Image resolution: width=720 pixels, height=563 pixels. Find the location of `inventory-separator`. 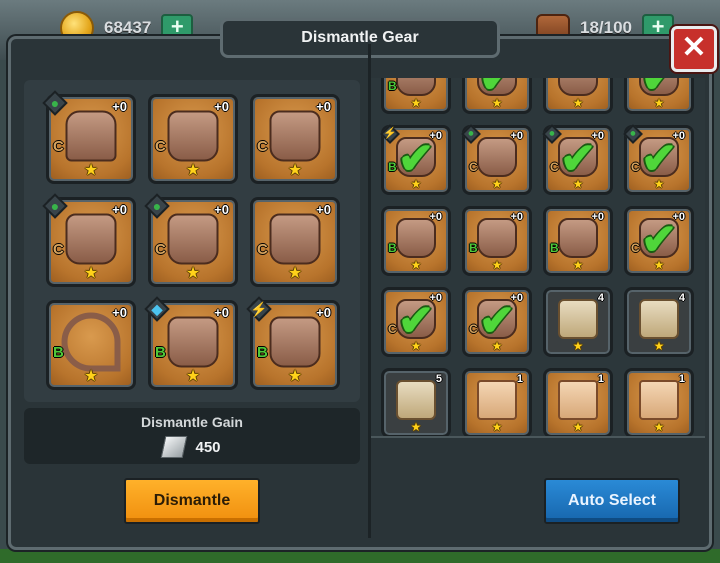

inventory-separator is located at coordinates (538, 437).